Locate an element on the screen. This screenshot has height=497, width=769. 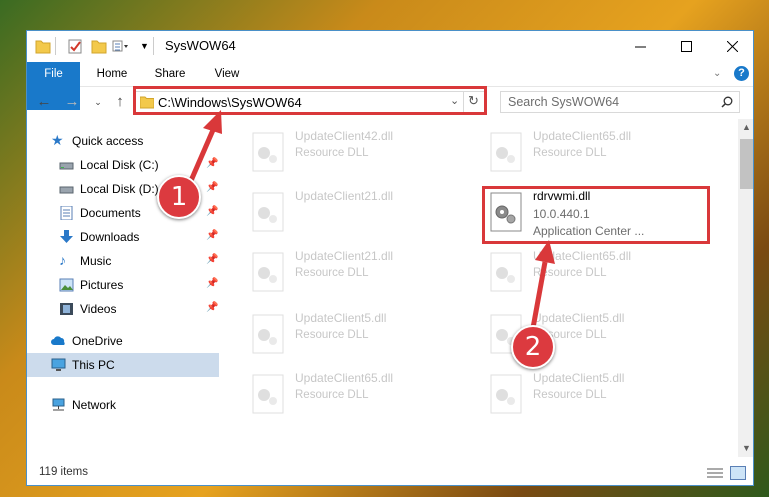
step-1-badge: 1 is located at coordinates (179, 197).